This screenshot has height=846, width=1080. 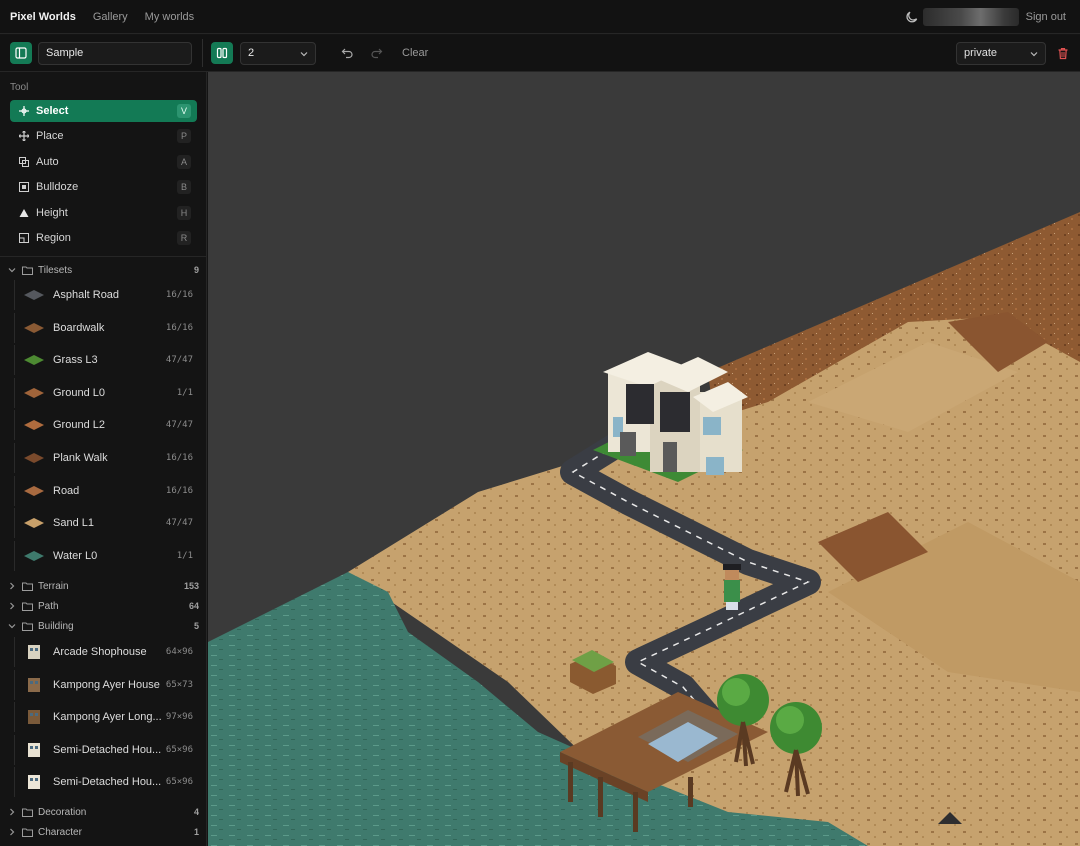 I want to click on shortcut-key: B, so click(x=184, y=187).